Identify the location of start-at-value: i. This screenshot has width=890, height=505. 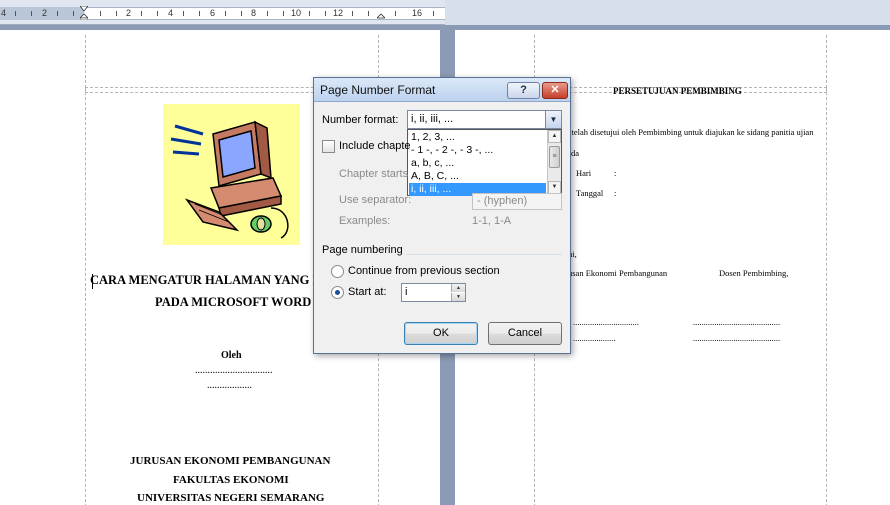
(406, 292).